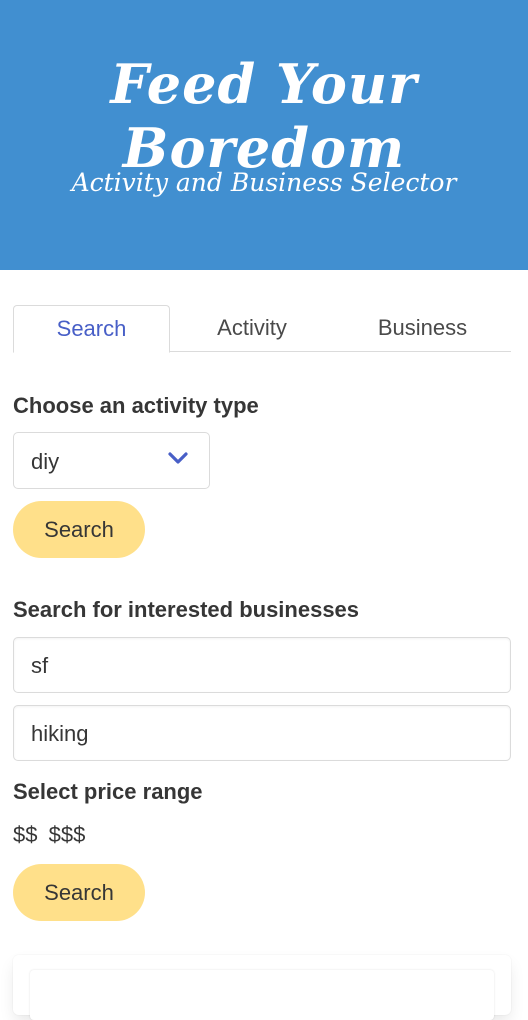  Describe the element at coordinates (178, 458) in the screenshot. I see `chevron-down-icon` at that location.